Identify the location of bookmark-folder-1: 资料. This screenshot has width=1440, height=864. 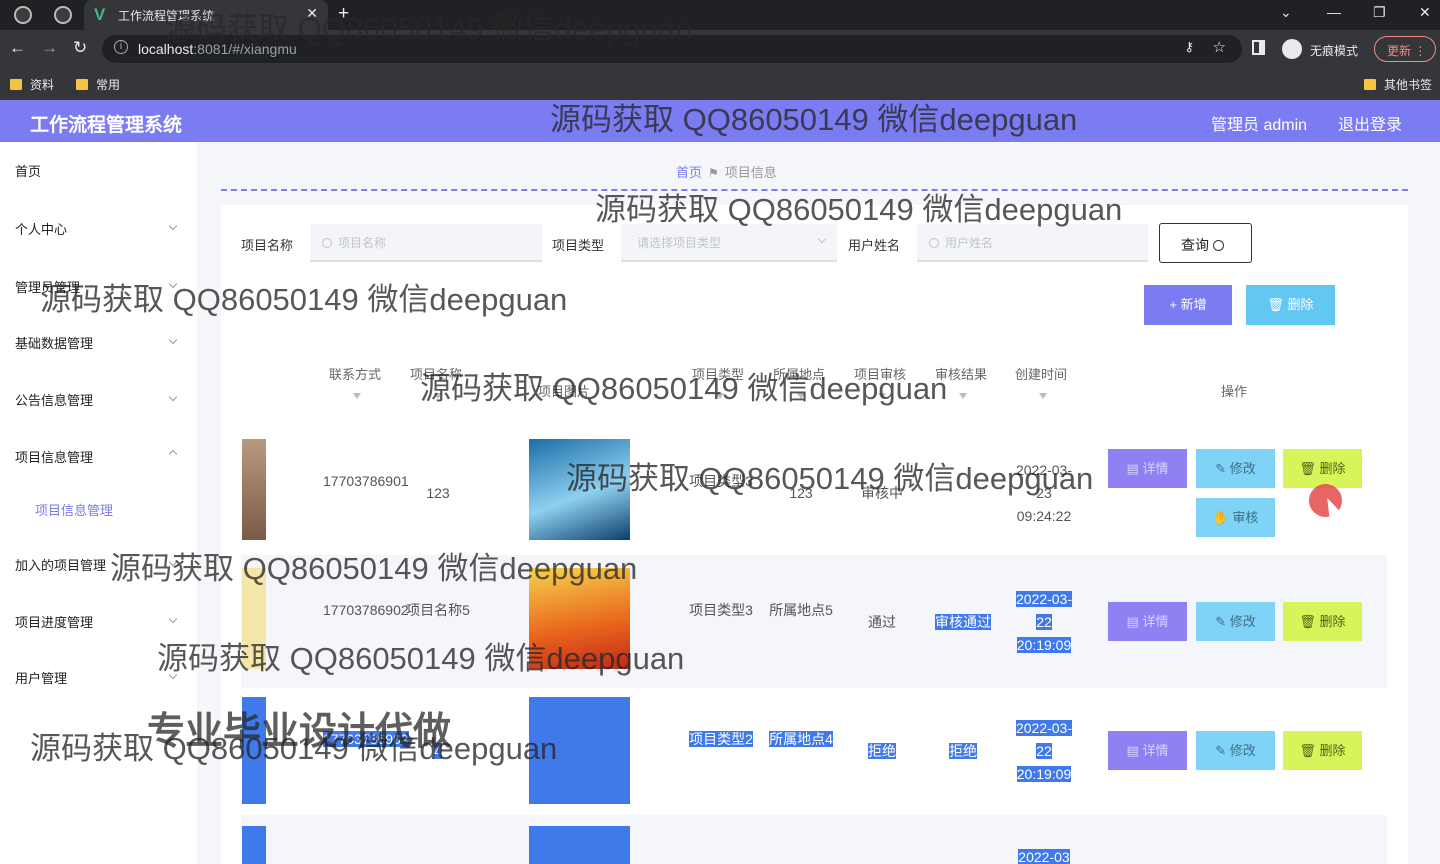
(32, 84).